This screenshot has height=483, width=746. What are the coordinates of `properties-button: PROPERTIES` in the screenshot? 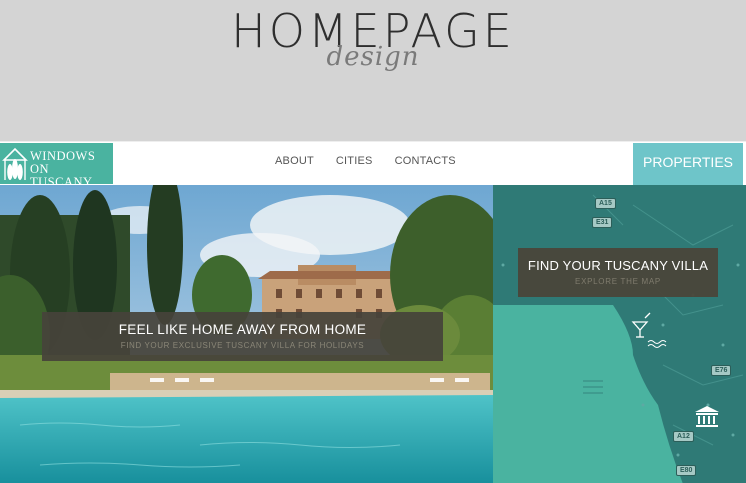 It's located at (688, 164).